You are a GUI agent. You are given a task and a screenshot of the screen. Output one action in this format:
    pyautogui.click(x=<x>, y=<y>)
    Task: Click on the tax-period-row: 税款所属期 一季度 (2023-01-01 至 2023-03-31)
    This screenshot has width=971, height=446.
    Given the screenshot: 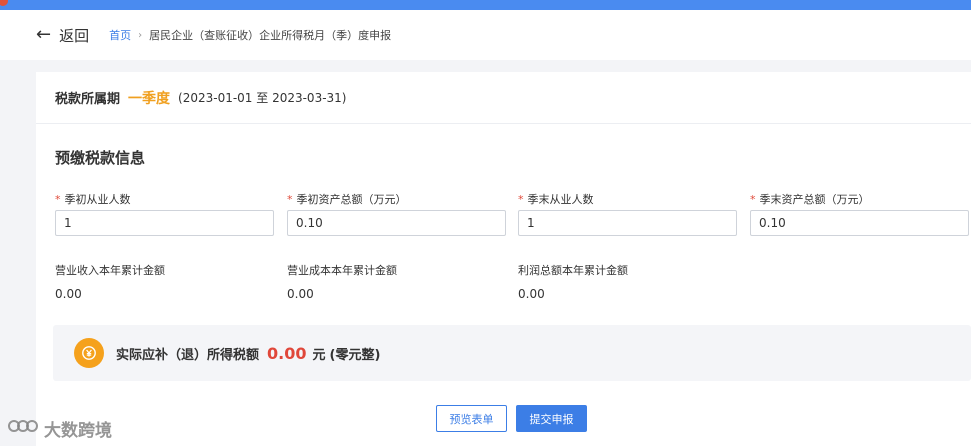 What is the action you would take?
    pyautogui.click(x=503, y=98)
    